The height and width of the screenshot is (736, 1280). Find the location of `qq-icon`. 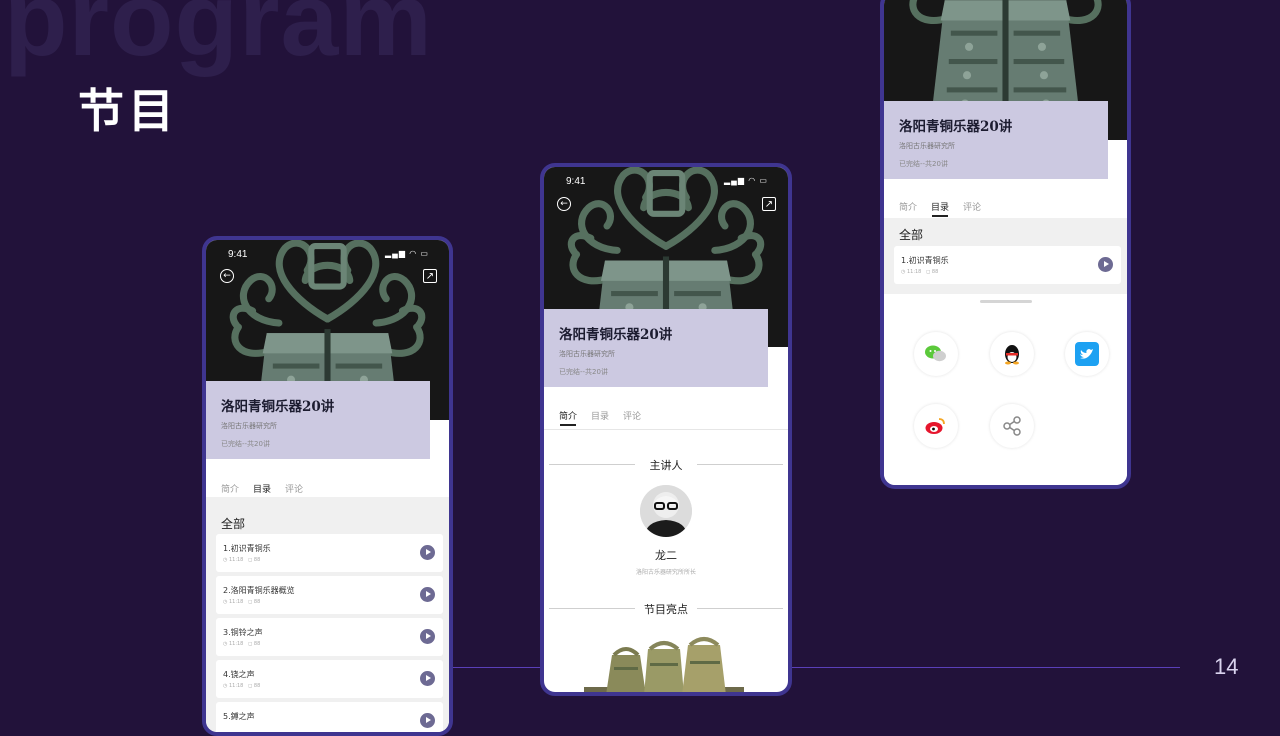

qq-icon is located at coordinates (1012, 354).